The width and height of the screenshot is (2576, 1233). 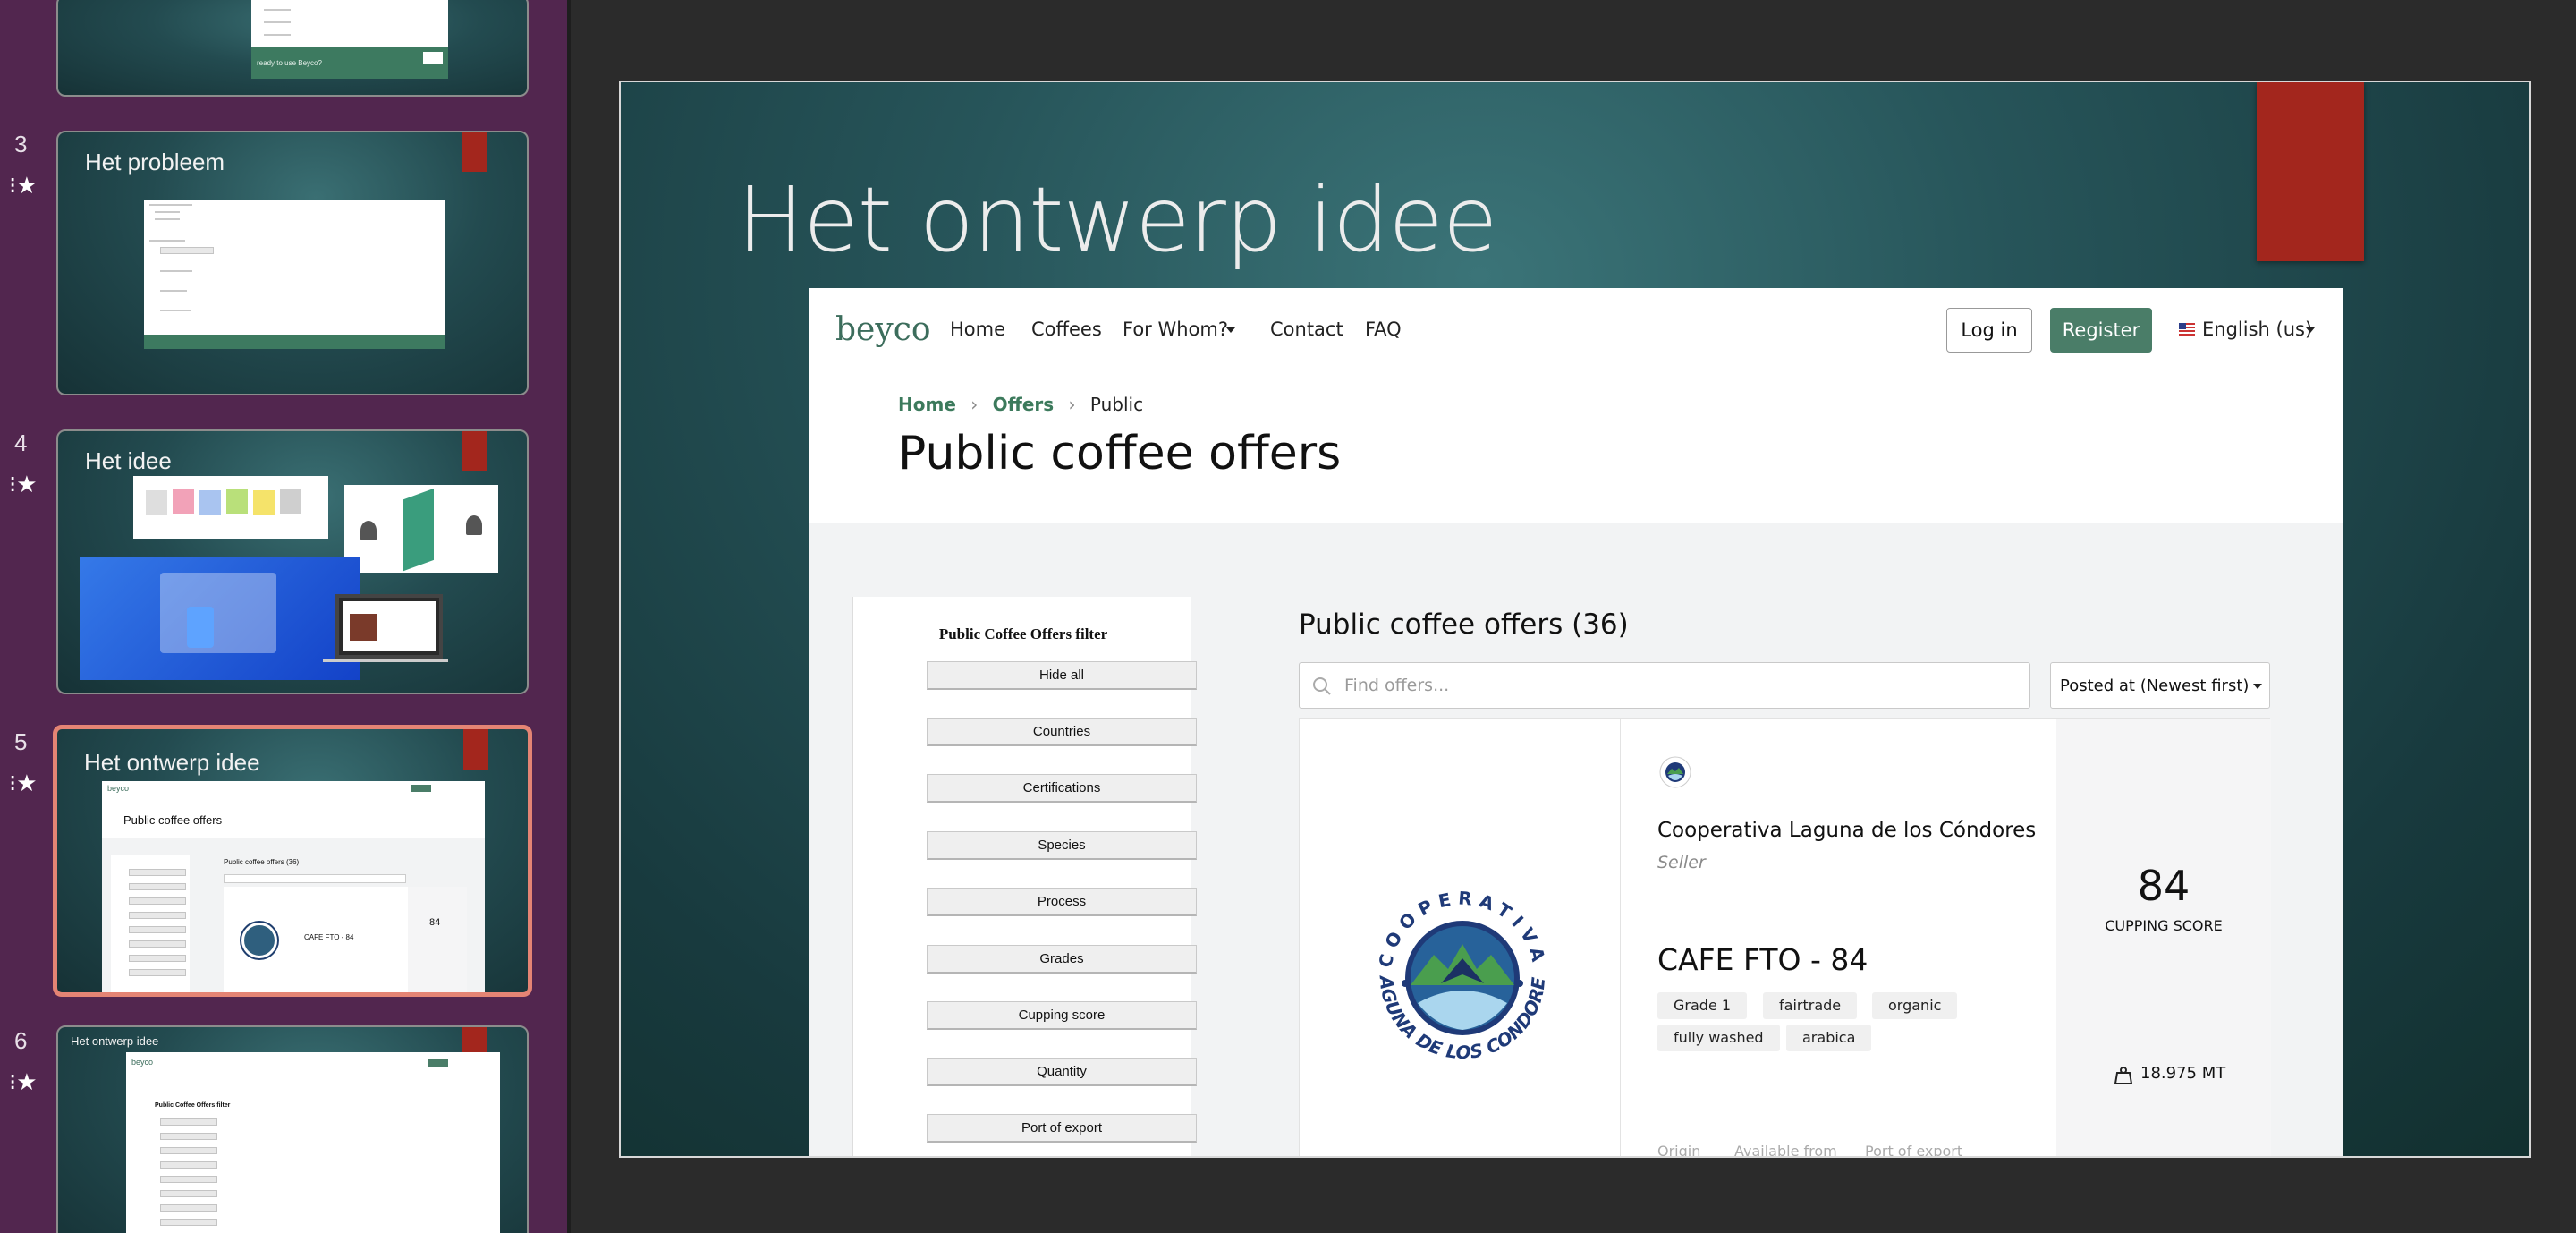 What do you see at coordinates (385, 660) in the screenshot?
I see `laptop-base` at bounding box center [385, 660].